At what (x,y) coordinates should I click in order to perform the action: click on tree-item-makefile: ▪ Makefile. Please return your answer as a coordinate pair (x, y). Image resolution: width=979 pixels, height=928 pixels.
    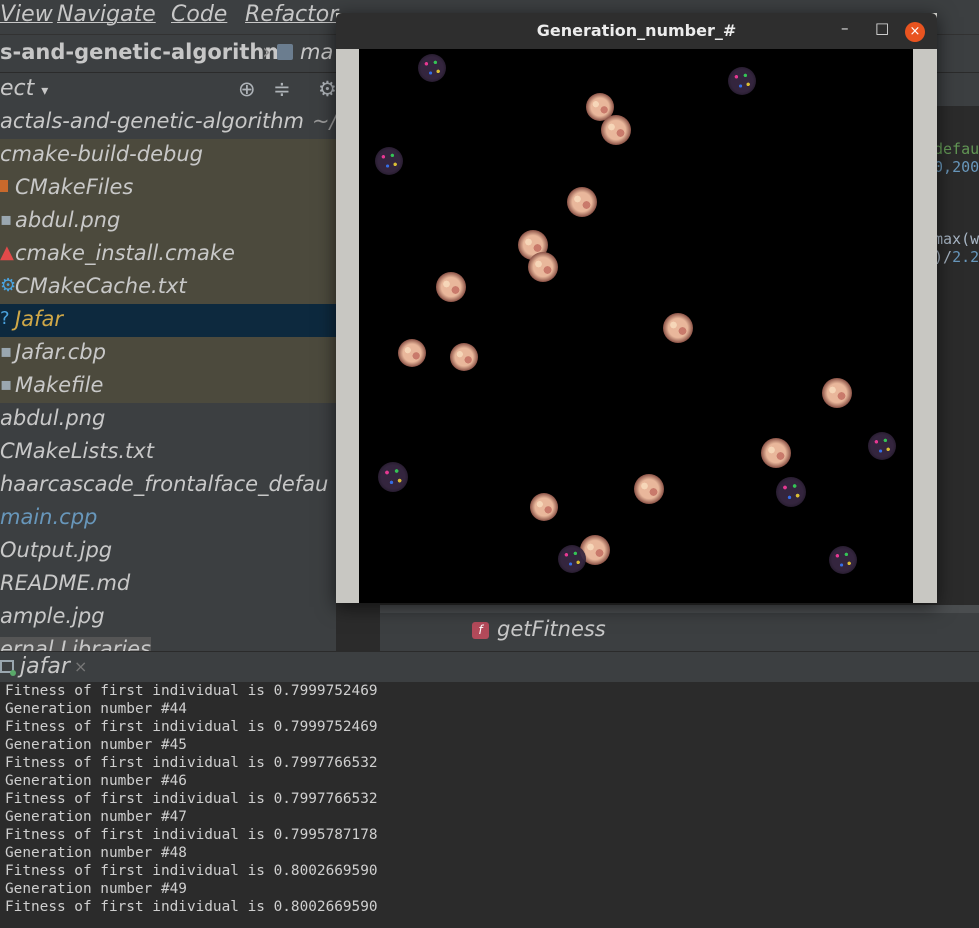
    Looking at the image, I should click on (168, 386).